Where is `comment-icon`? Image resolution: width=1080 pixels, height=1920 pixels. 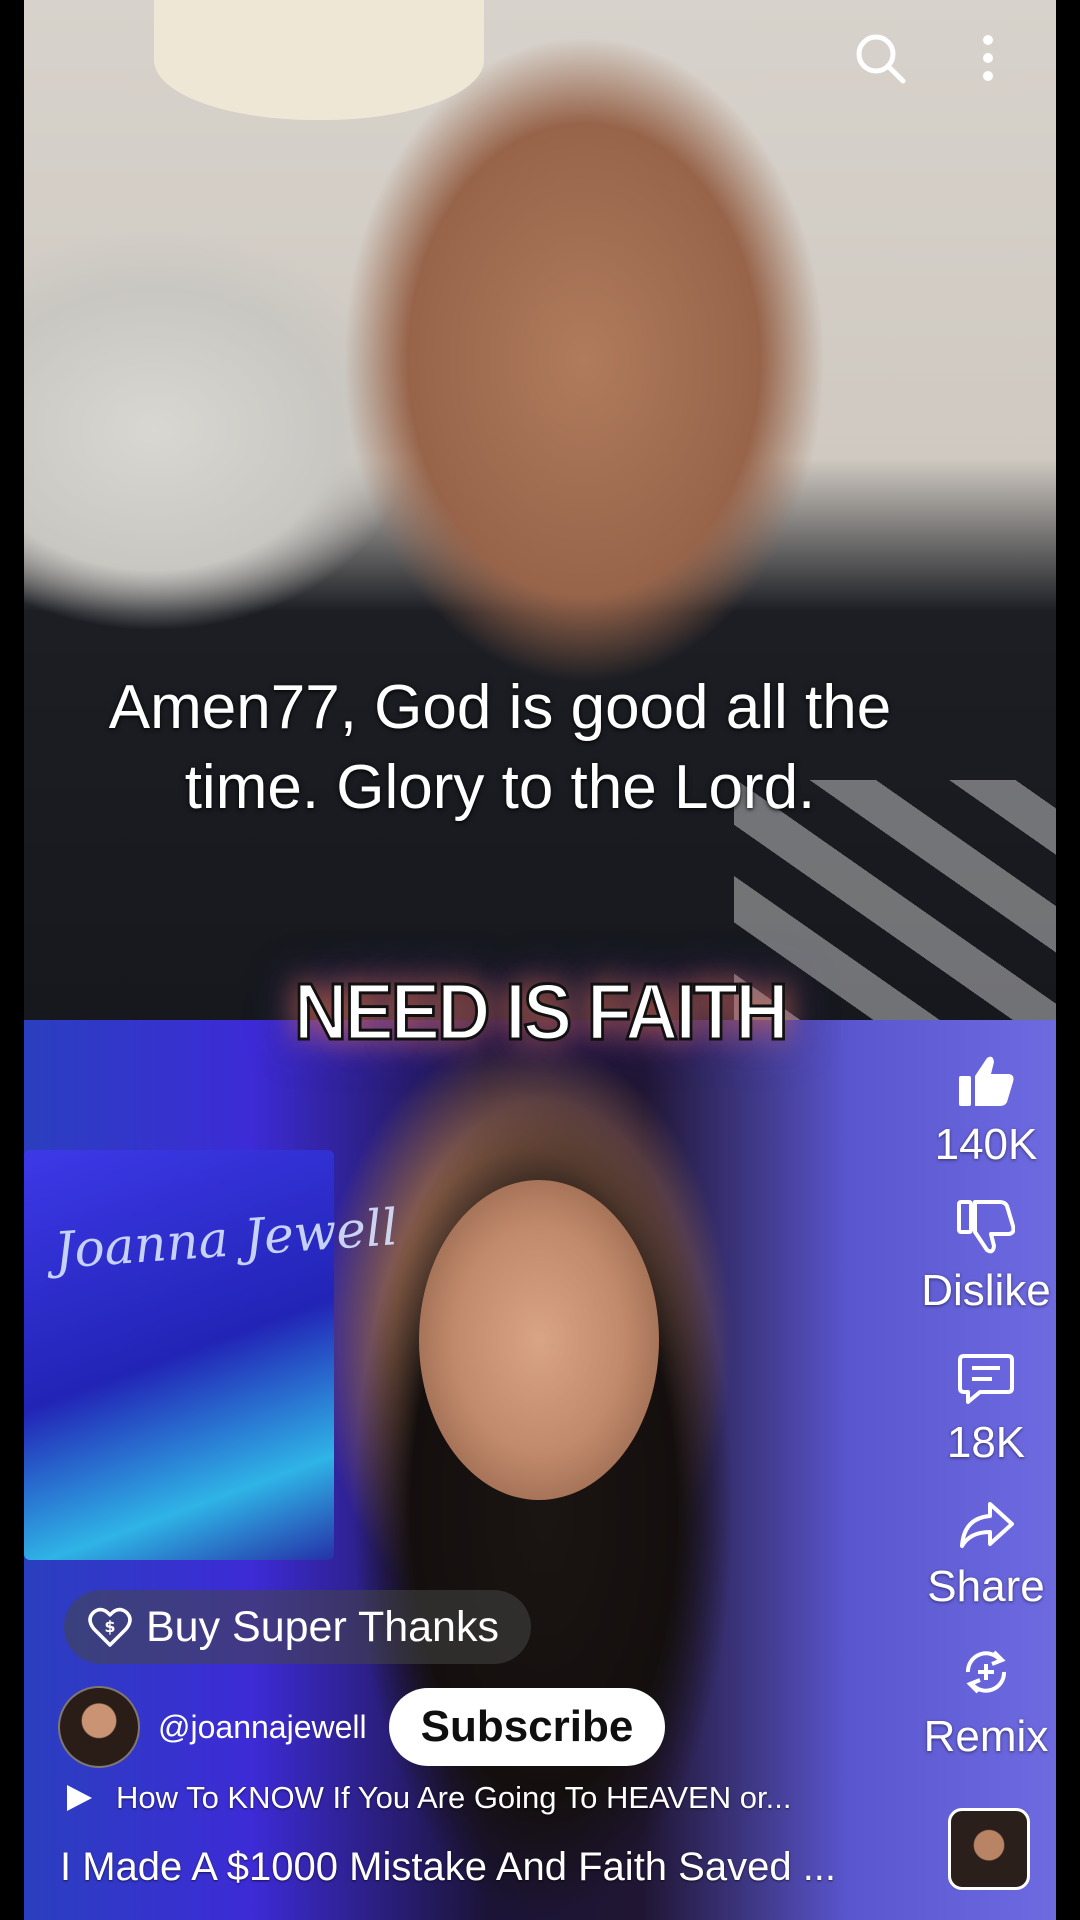 comment-icon is located at coordinates (986, 1381).